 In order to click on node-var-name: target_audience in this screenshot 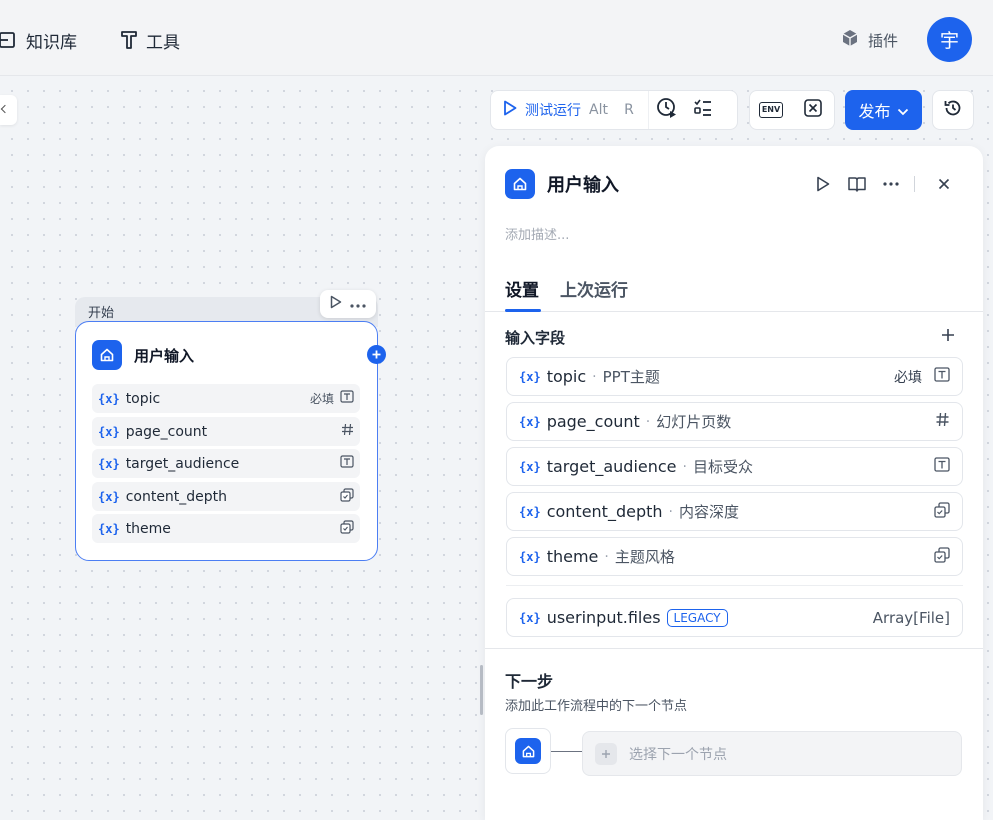, I will do `click(182, 463)`.